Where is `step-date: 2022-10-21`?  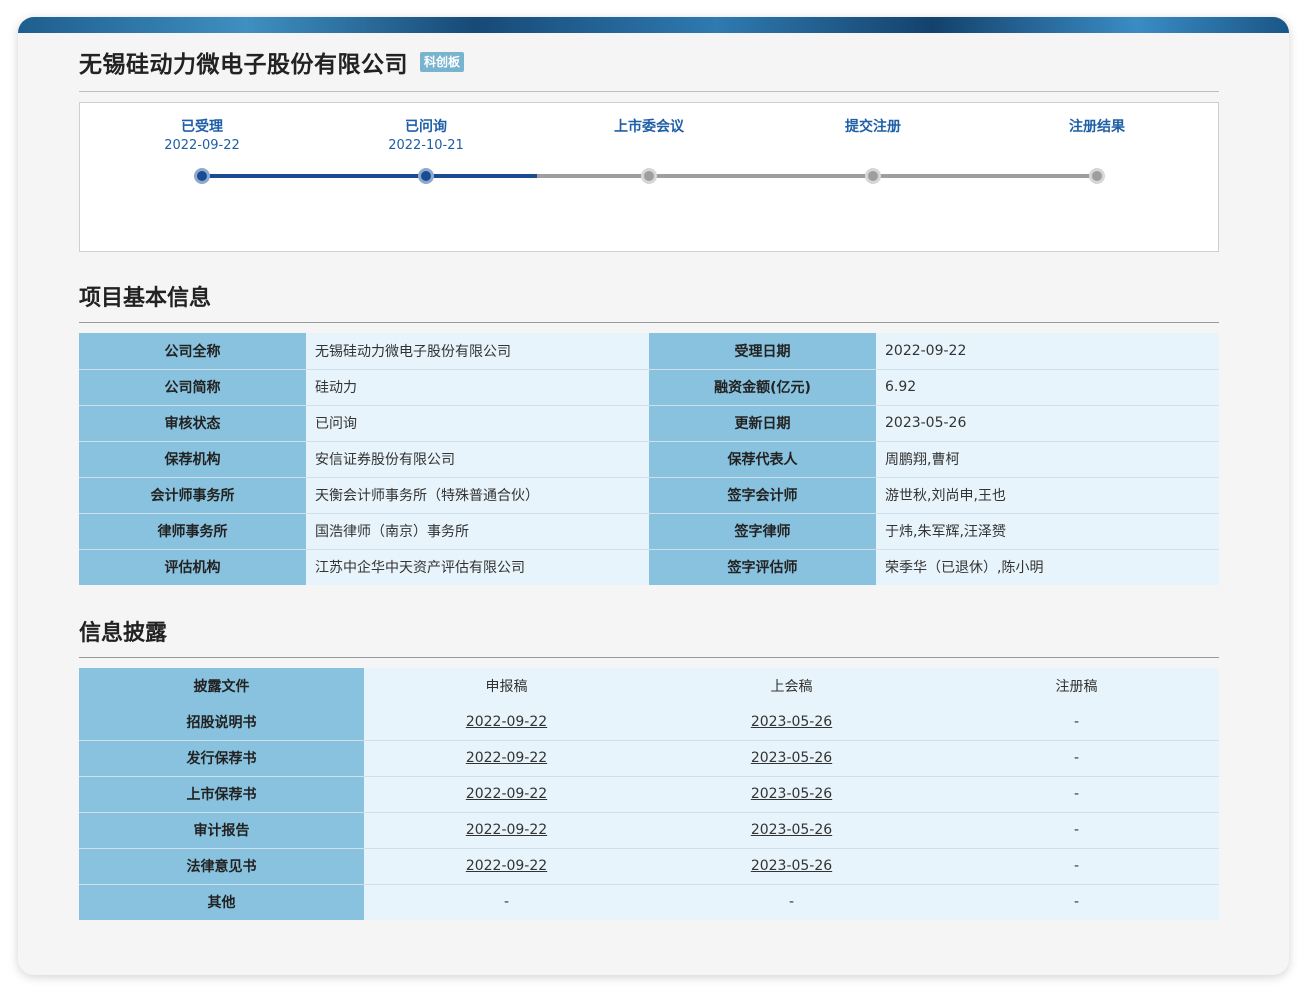
step-date: 2022-10-21 is located at coordinates (426, 145).